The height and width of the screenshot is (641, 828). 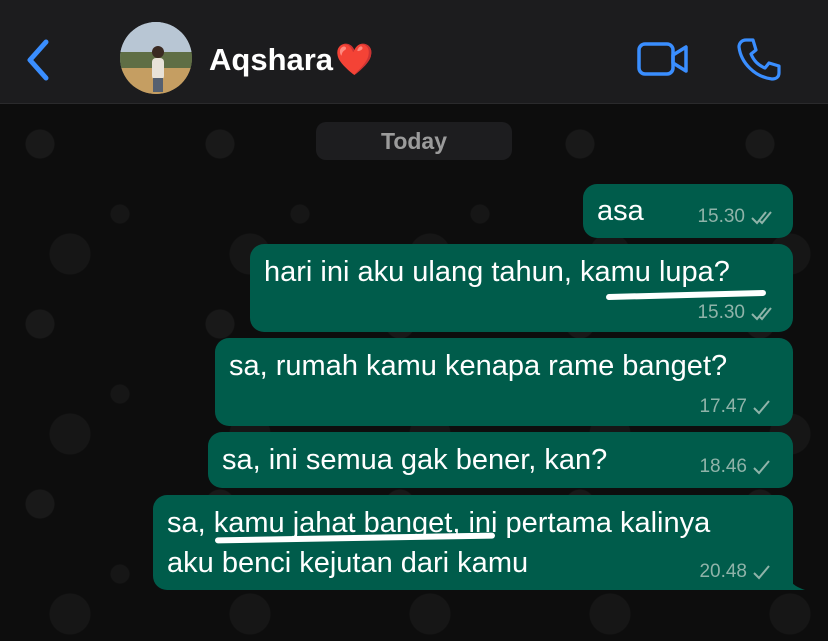 What do you see at coordinates (497, 272) in the screenshot?
I see `message-text: hari ini aku ulang tahun, kamu lupa?` at bounding box center [497, 272].